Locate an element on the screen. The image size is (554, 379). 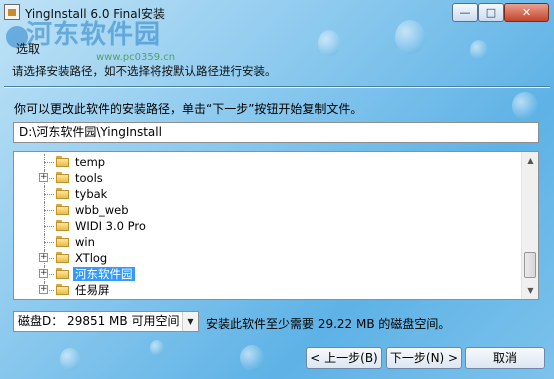
install-path-input: D:\河东软件园\YingInstall is located at coordinates (276, 132).